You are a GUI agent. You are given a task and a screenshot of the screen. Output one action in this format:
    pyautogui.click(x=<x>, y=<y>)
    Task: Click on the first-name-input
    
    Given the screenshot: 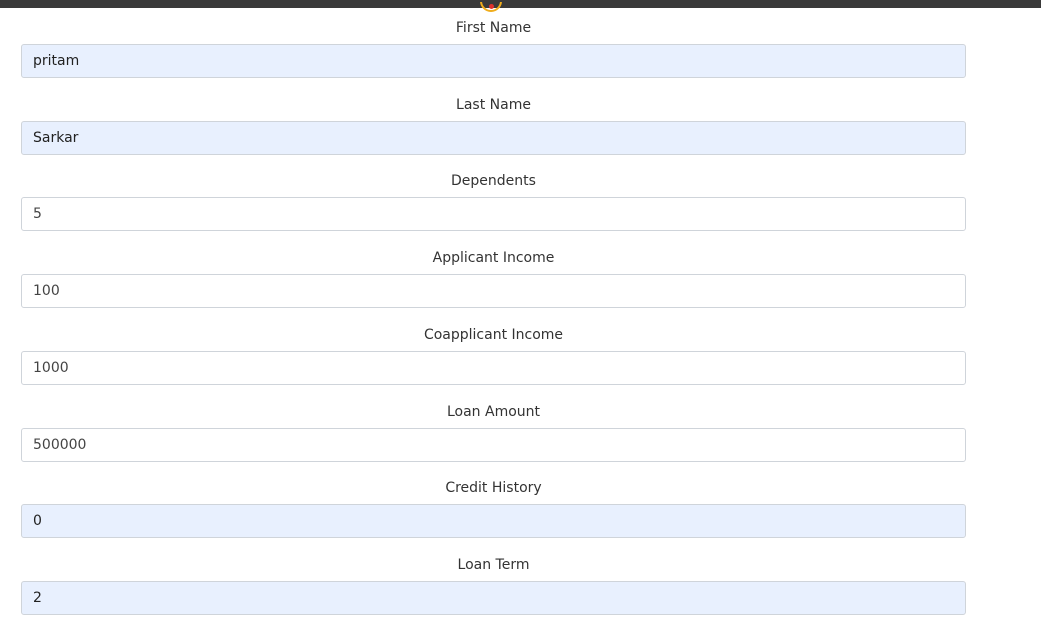 What is the action you would take?
    pyautogui.click(x=493, y=61)
    